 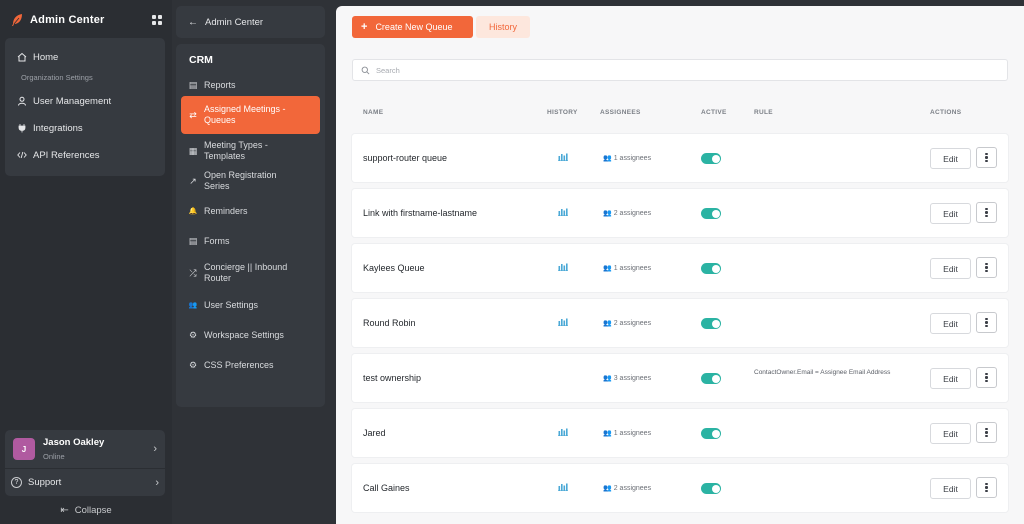 What do you see at coordinates (85, 128) in the screenshot?
I see `nav-integrations: Integrations` at bounding box center [85, 128].